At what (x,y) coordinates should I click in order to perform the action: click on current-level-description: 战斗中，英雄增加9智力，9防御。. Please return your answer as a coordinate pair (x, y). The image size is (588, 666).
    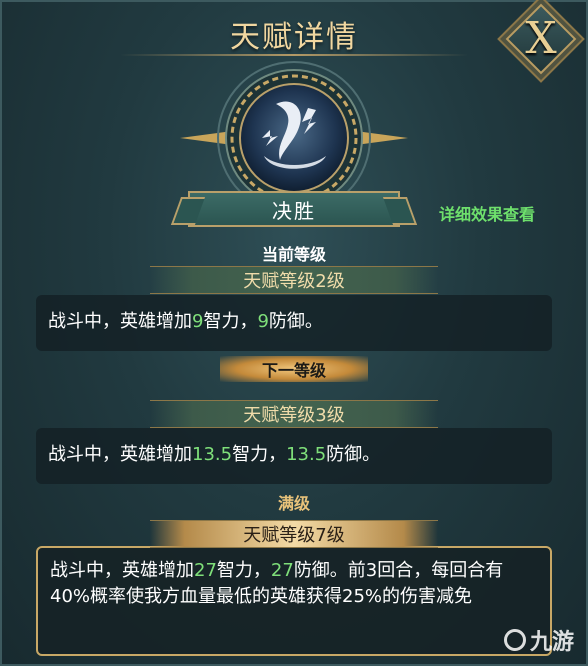
    Looking at the image, I should click on (294, 323).